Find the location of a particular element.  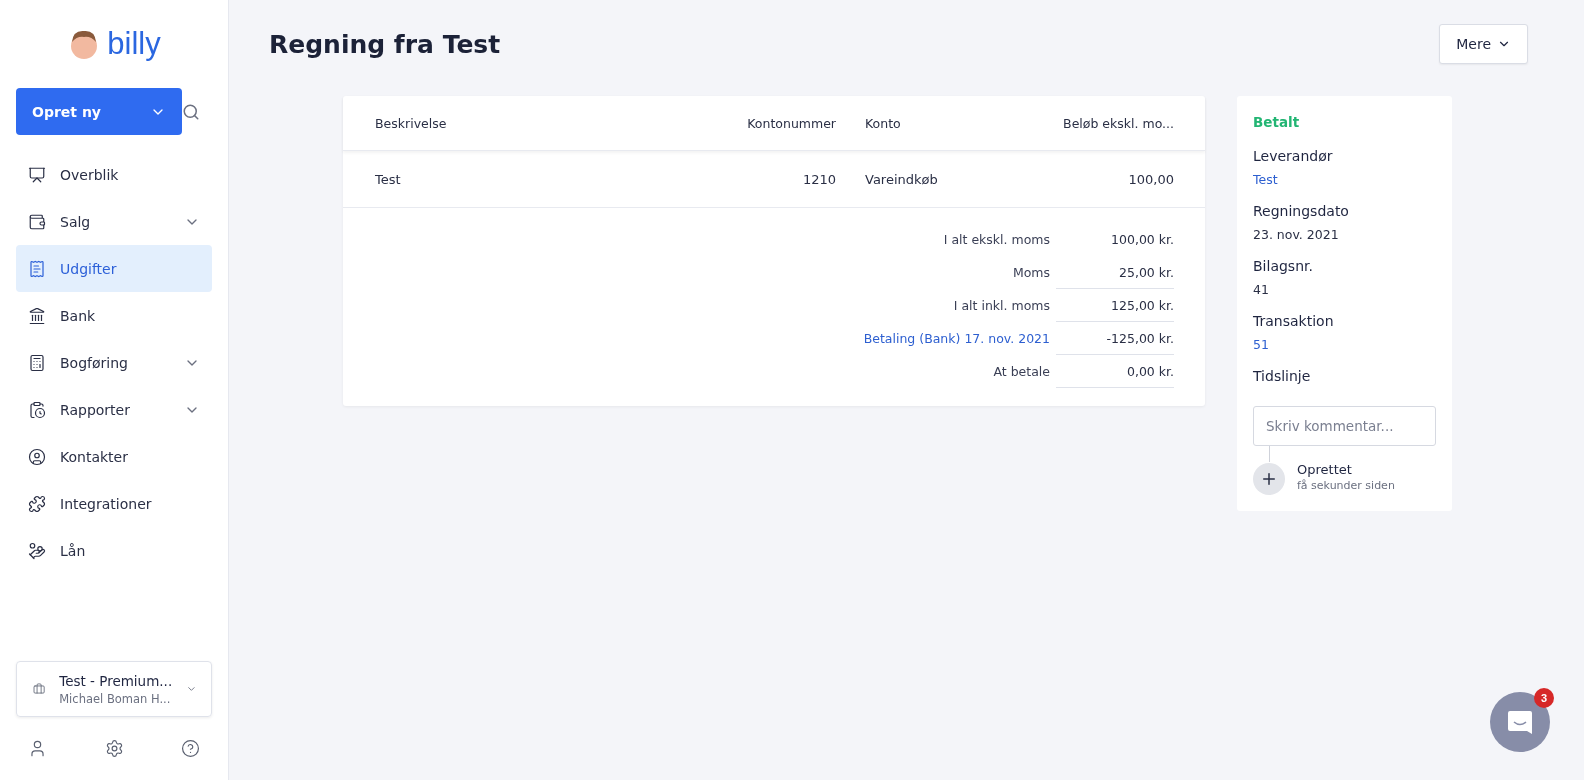

field-label: Bilagsnr. is located at coordinates (1283, 266).